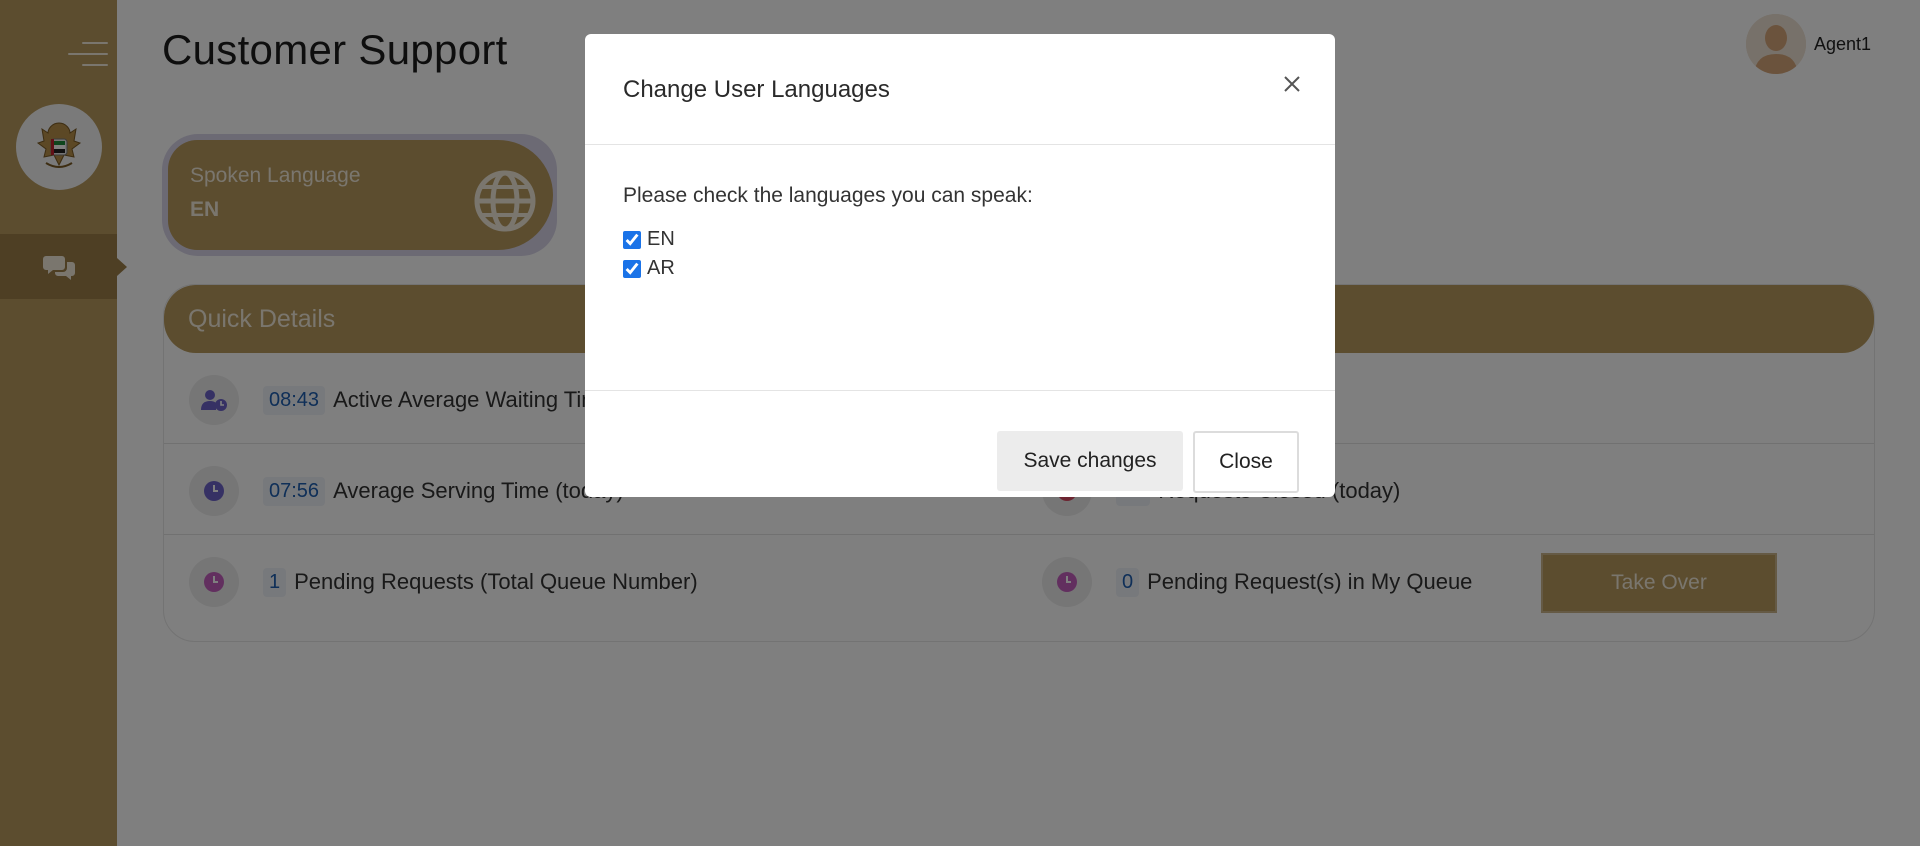  What do you see at coordinates (661, 239) in the screenshot?
I see `language-option-label: EN` at bounding box center [661, 239].